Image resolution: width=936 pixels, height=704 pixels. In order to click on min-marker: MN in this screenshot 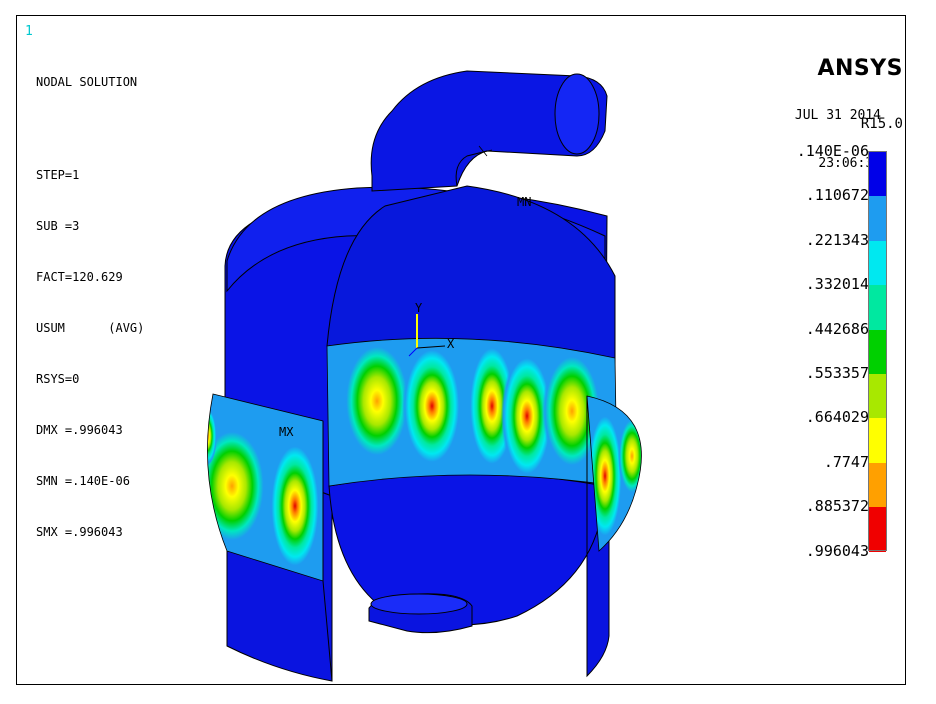, I will do `click(524, 202)`.